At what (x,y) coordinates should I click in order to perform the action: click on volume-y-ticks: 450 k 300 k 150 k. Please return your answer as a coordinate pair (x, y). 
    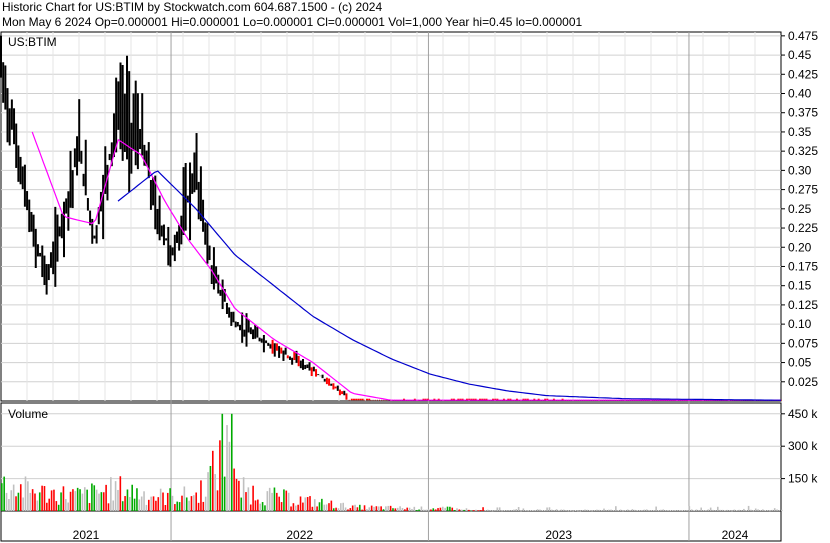
    Looking at the image, I should click on (799, 446).